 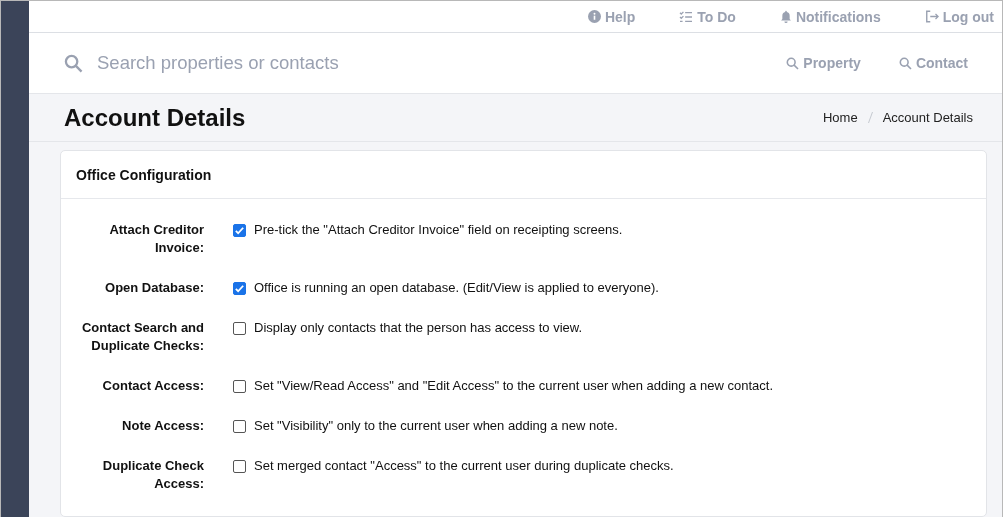 I want to click on setting-label: Note Access:, so click(x=162, y=426).